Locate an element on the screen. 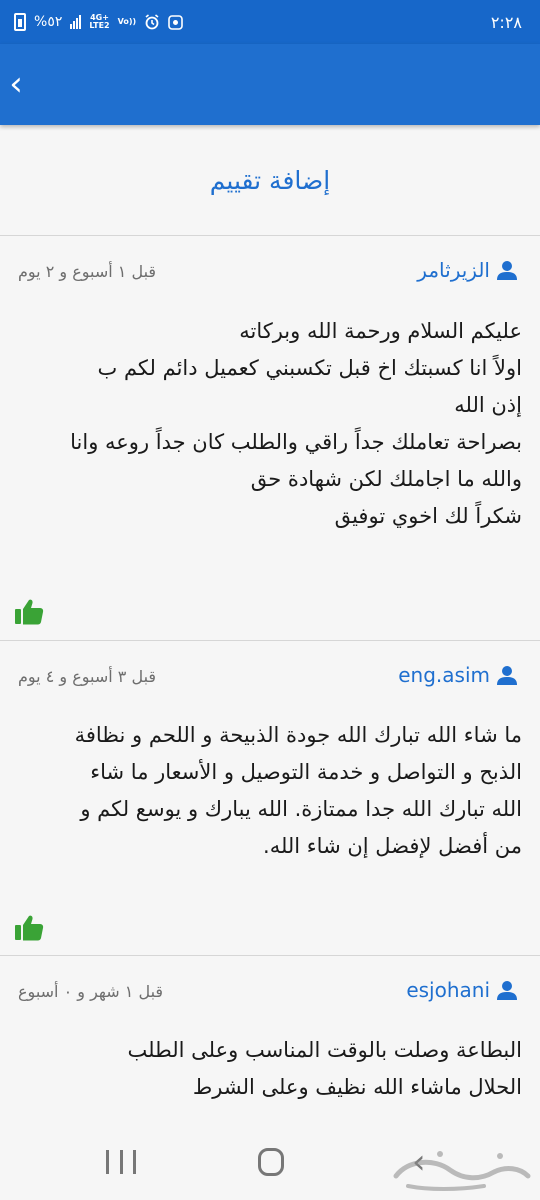  system-nav-bar: ‹ is located at coordinates (270, 1159).